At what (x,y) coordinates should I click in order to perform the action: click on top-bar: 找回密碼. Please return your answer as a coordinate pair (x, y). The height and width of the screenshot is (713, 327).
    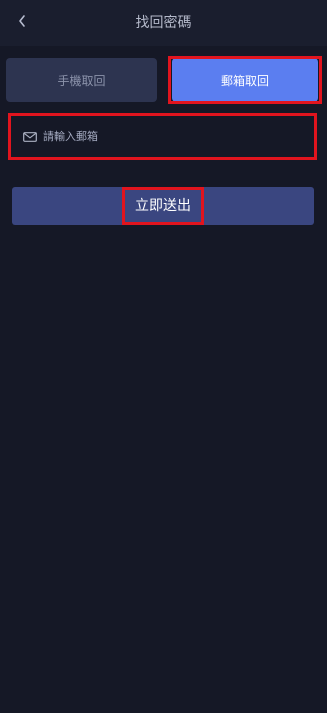
    Looking at the image, I should click on (163, 23).